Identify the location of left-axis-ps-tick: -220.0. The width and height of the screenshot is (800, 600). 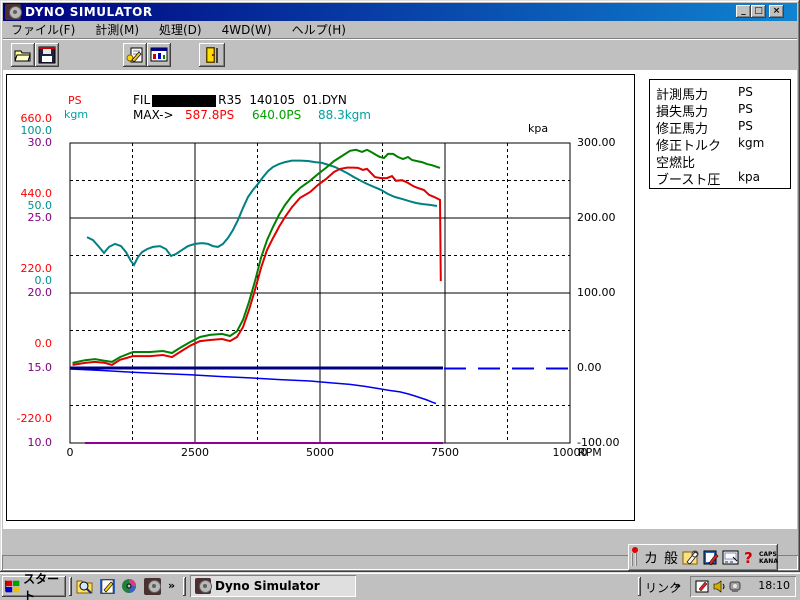
(34, 418).